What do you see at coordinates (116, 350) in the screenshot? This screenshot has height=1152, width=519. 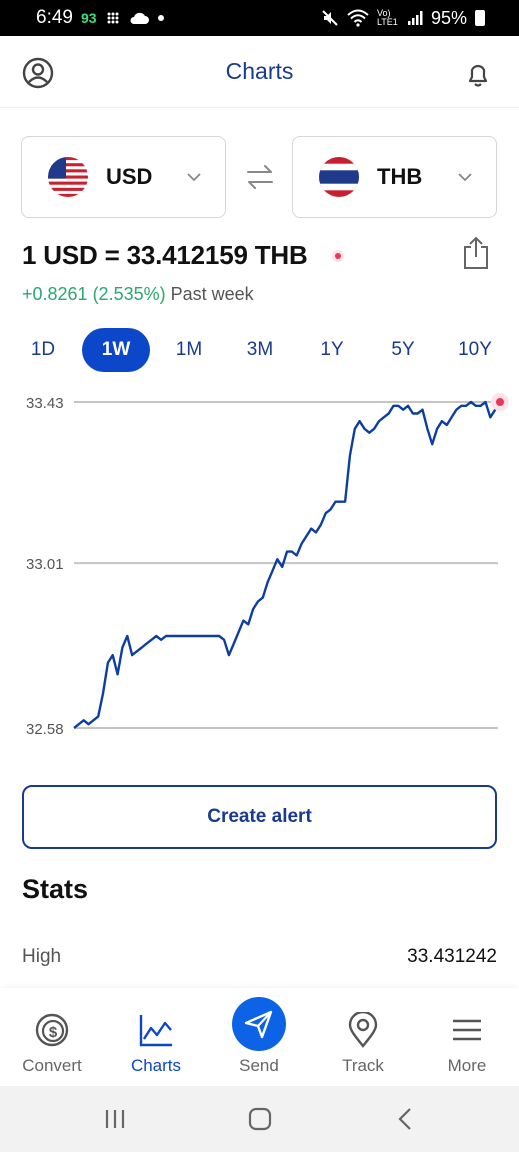 I see `period-1w: 1W` at bounding box center [116, 350].